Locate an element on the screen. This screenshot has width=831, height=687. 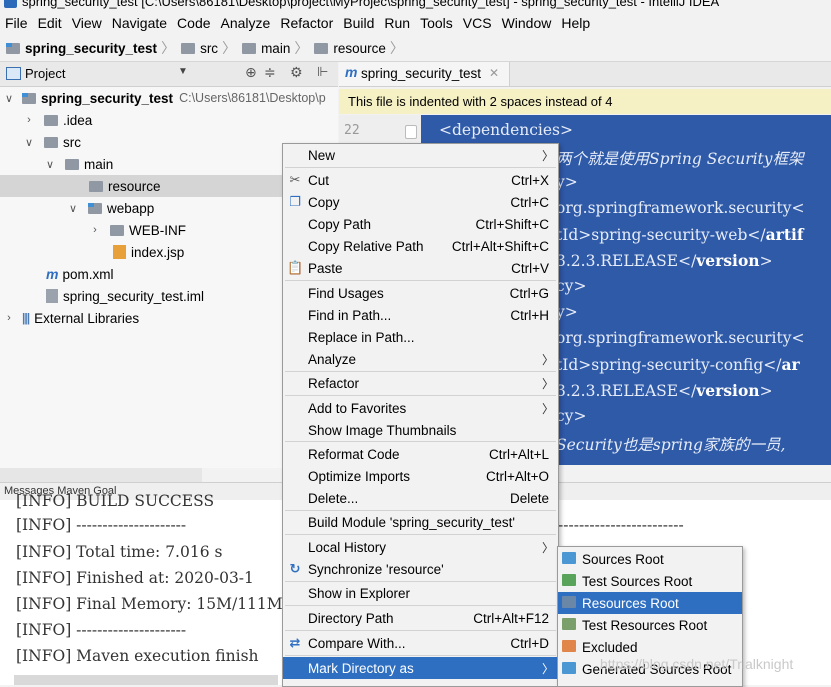
menu-item-mark-directory-as: Mark Directory as 〉 is located at coordinates (420, 668).